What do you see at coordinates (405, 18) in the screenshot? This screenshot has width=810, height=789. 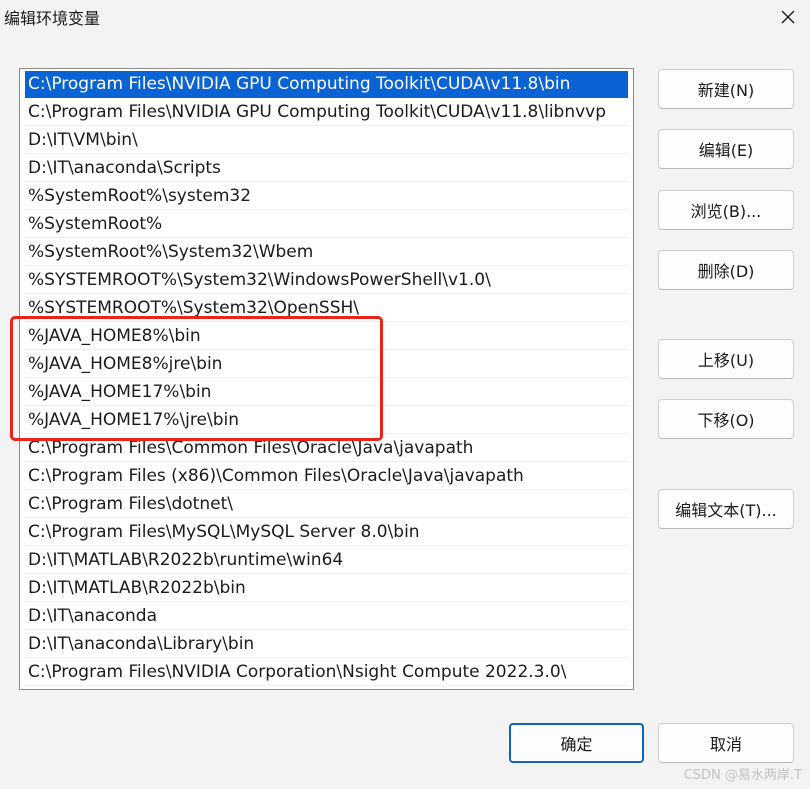 I see `title-bar: 编辑环境变量` at bounding box center [405, 18].